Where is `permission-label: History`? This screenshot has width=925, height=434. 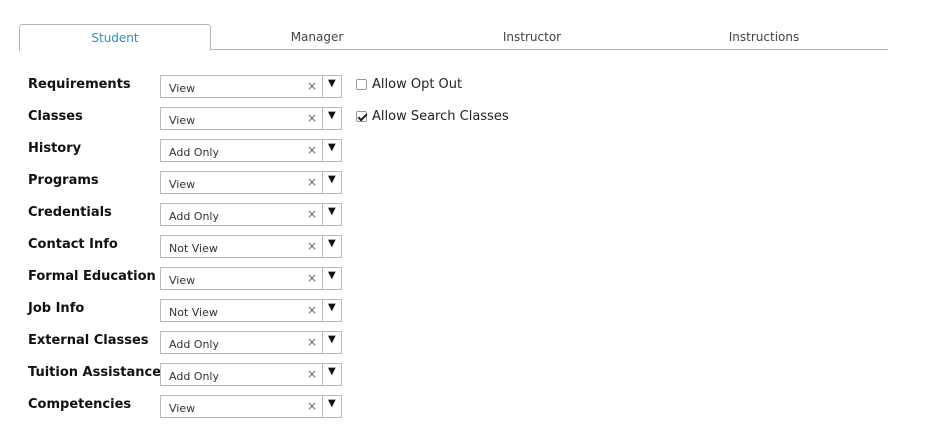
permission-label: History is located at coordinates (55, 148).